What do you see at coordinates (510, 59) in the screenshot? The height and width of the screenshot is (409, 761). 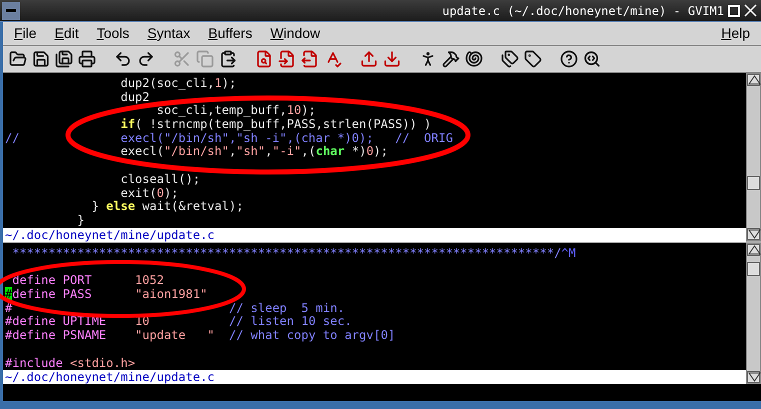 I see `tags-icon` at bounding box center [510, 59].